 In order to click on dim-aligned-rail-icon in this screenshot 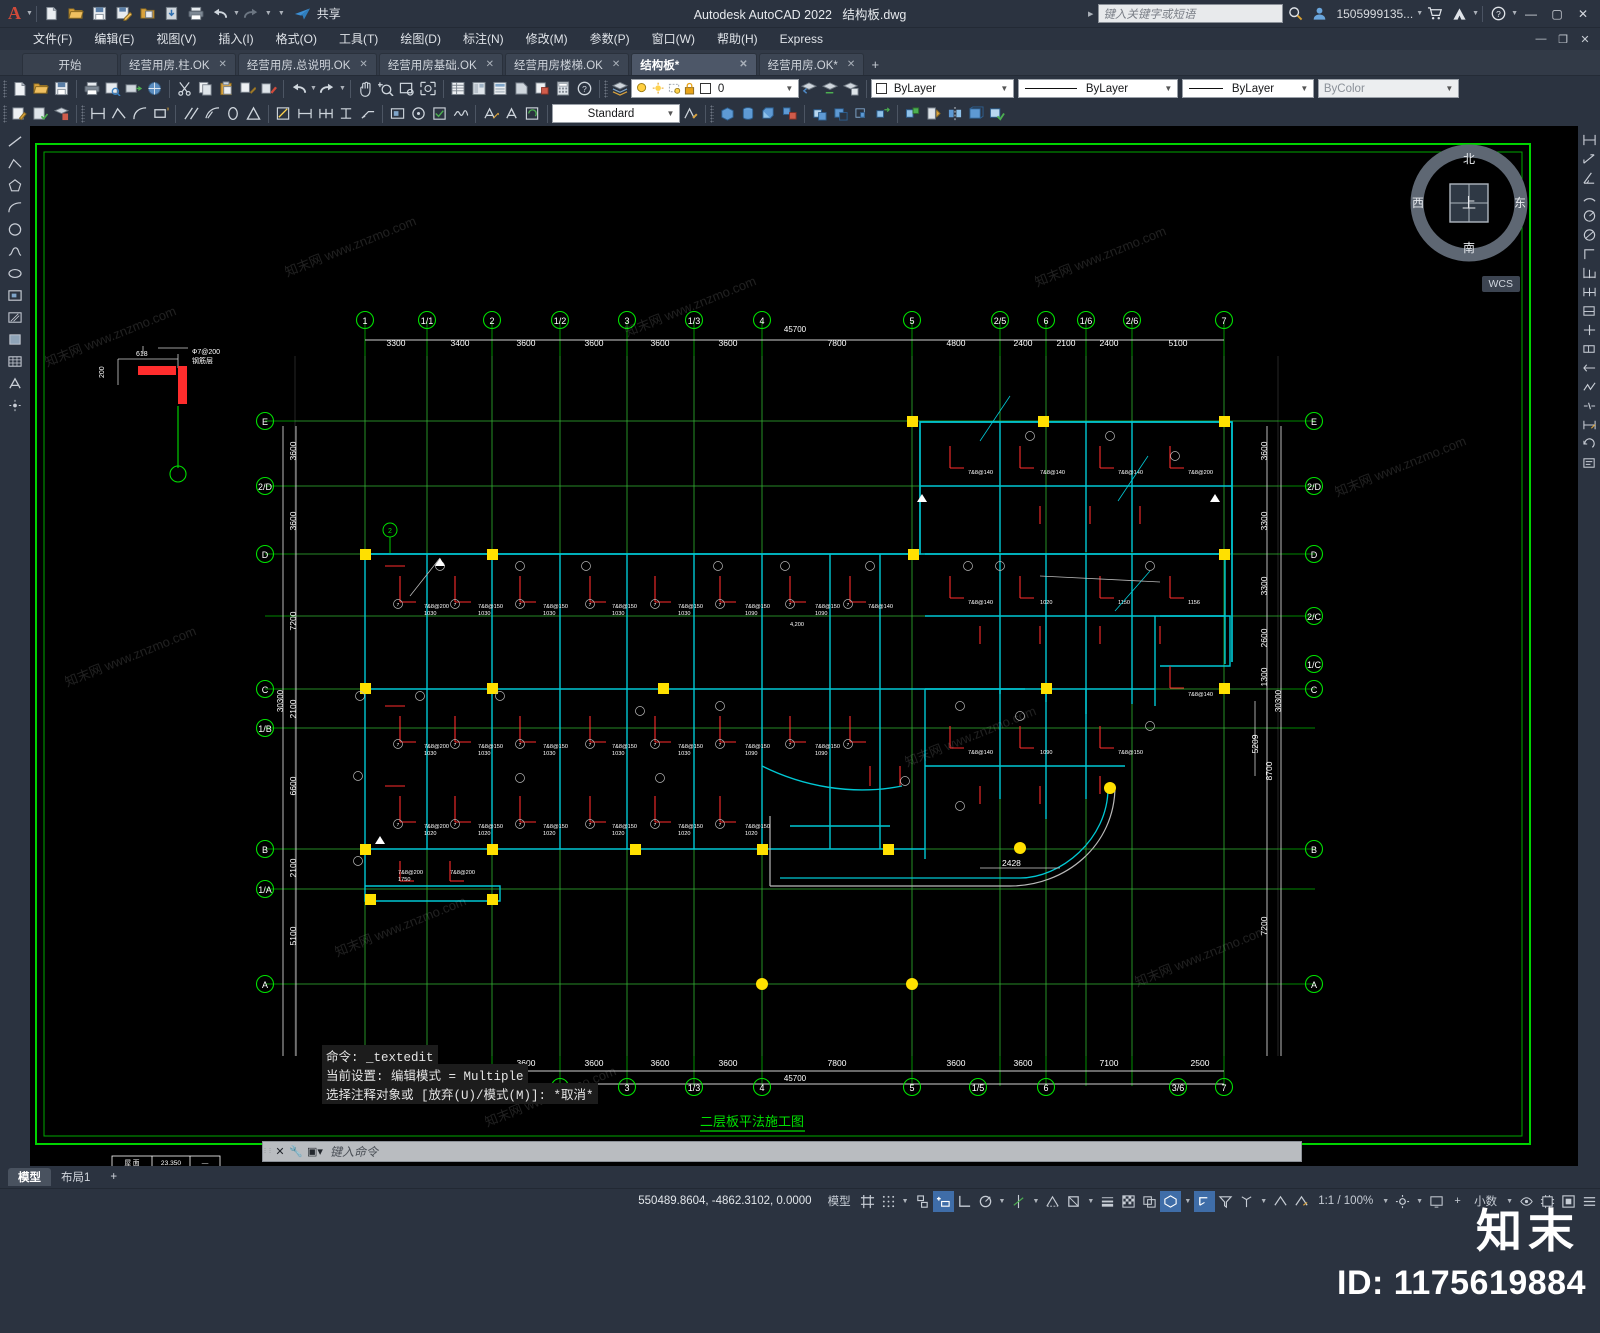, I will do `click(1589, 158)`.